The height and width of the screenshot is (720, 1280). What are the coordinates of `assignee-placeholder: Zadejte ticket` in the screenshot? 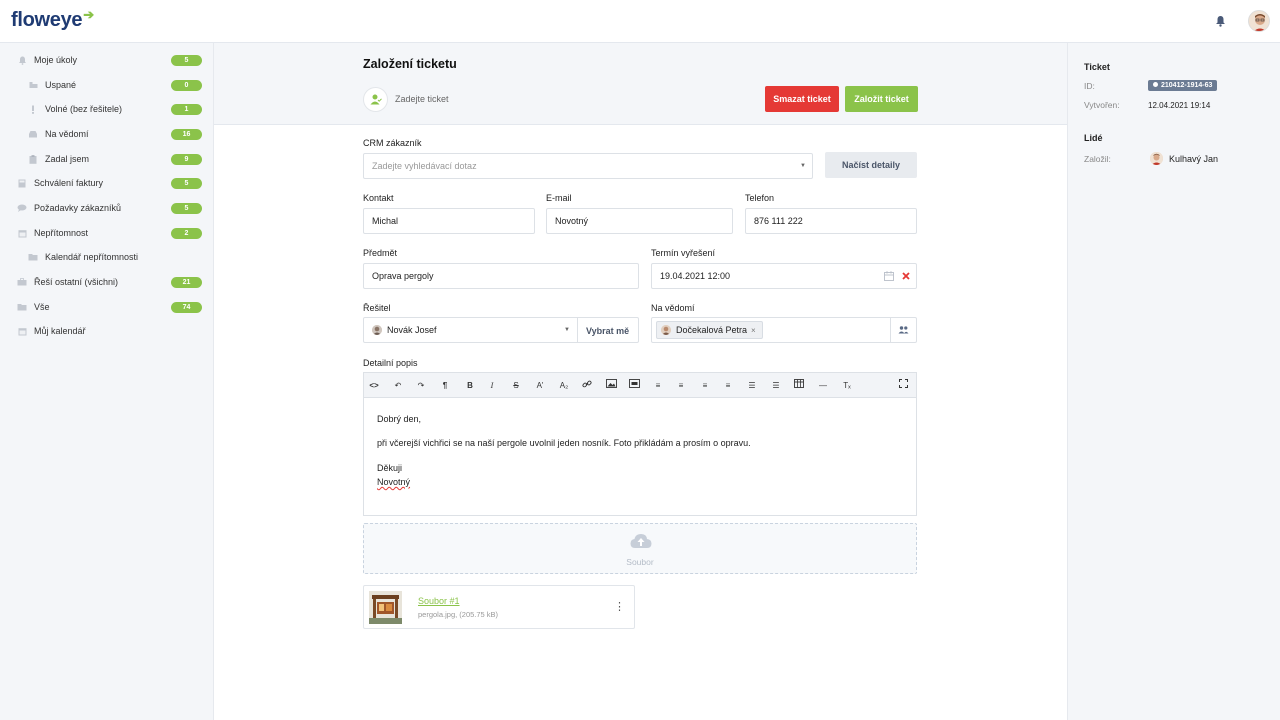 It's located at (422, 99).